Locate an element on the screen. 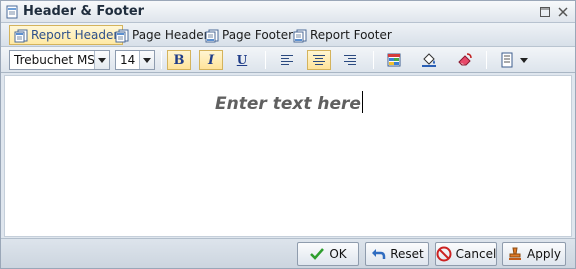 This screenshot has width=576, height=269. maximize-icon is located at coordinates (545, 12).